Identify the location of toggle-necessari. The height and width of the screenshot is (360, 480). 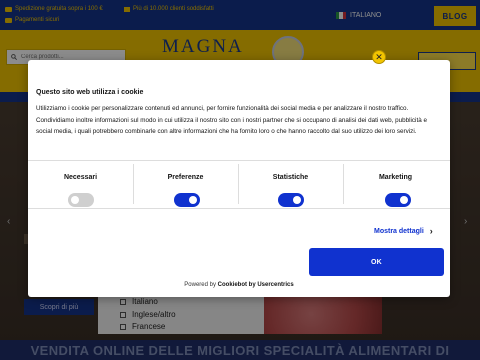
(81, 200).